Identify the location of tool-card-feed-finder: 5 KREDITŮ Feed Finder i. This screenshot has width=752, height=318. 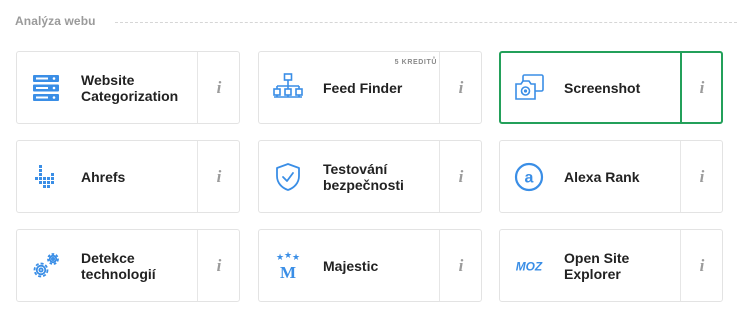
(370, 87).